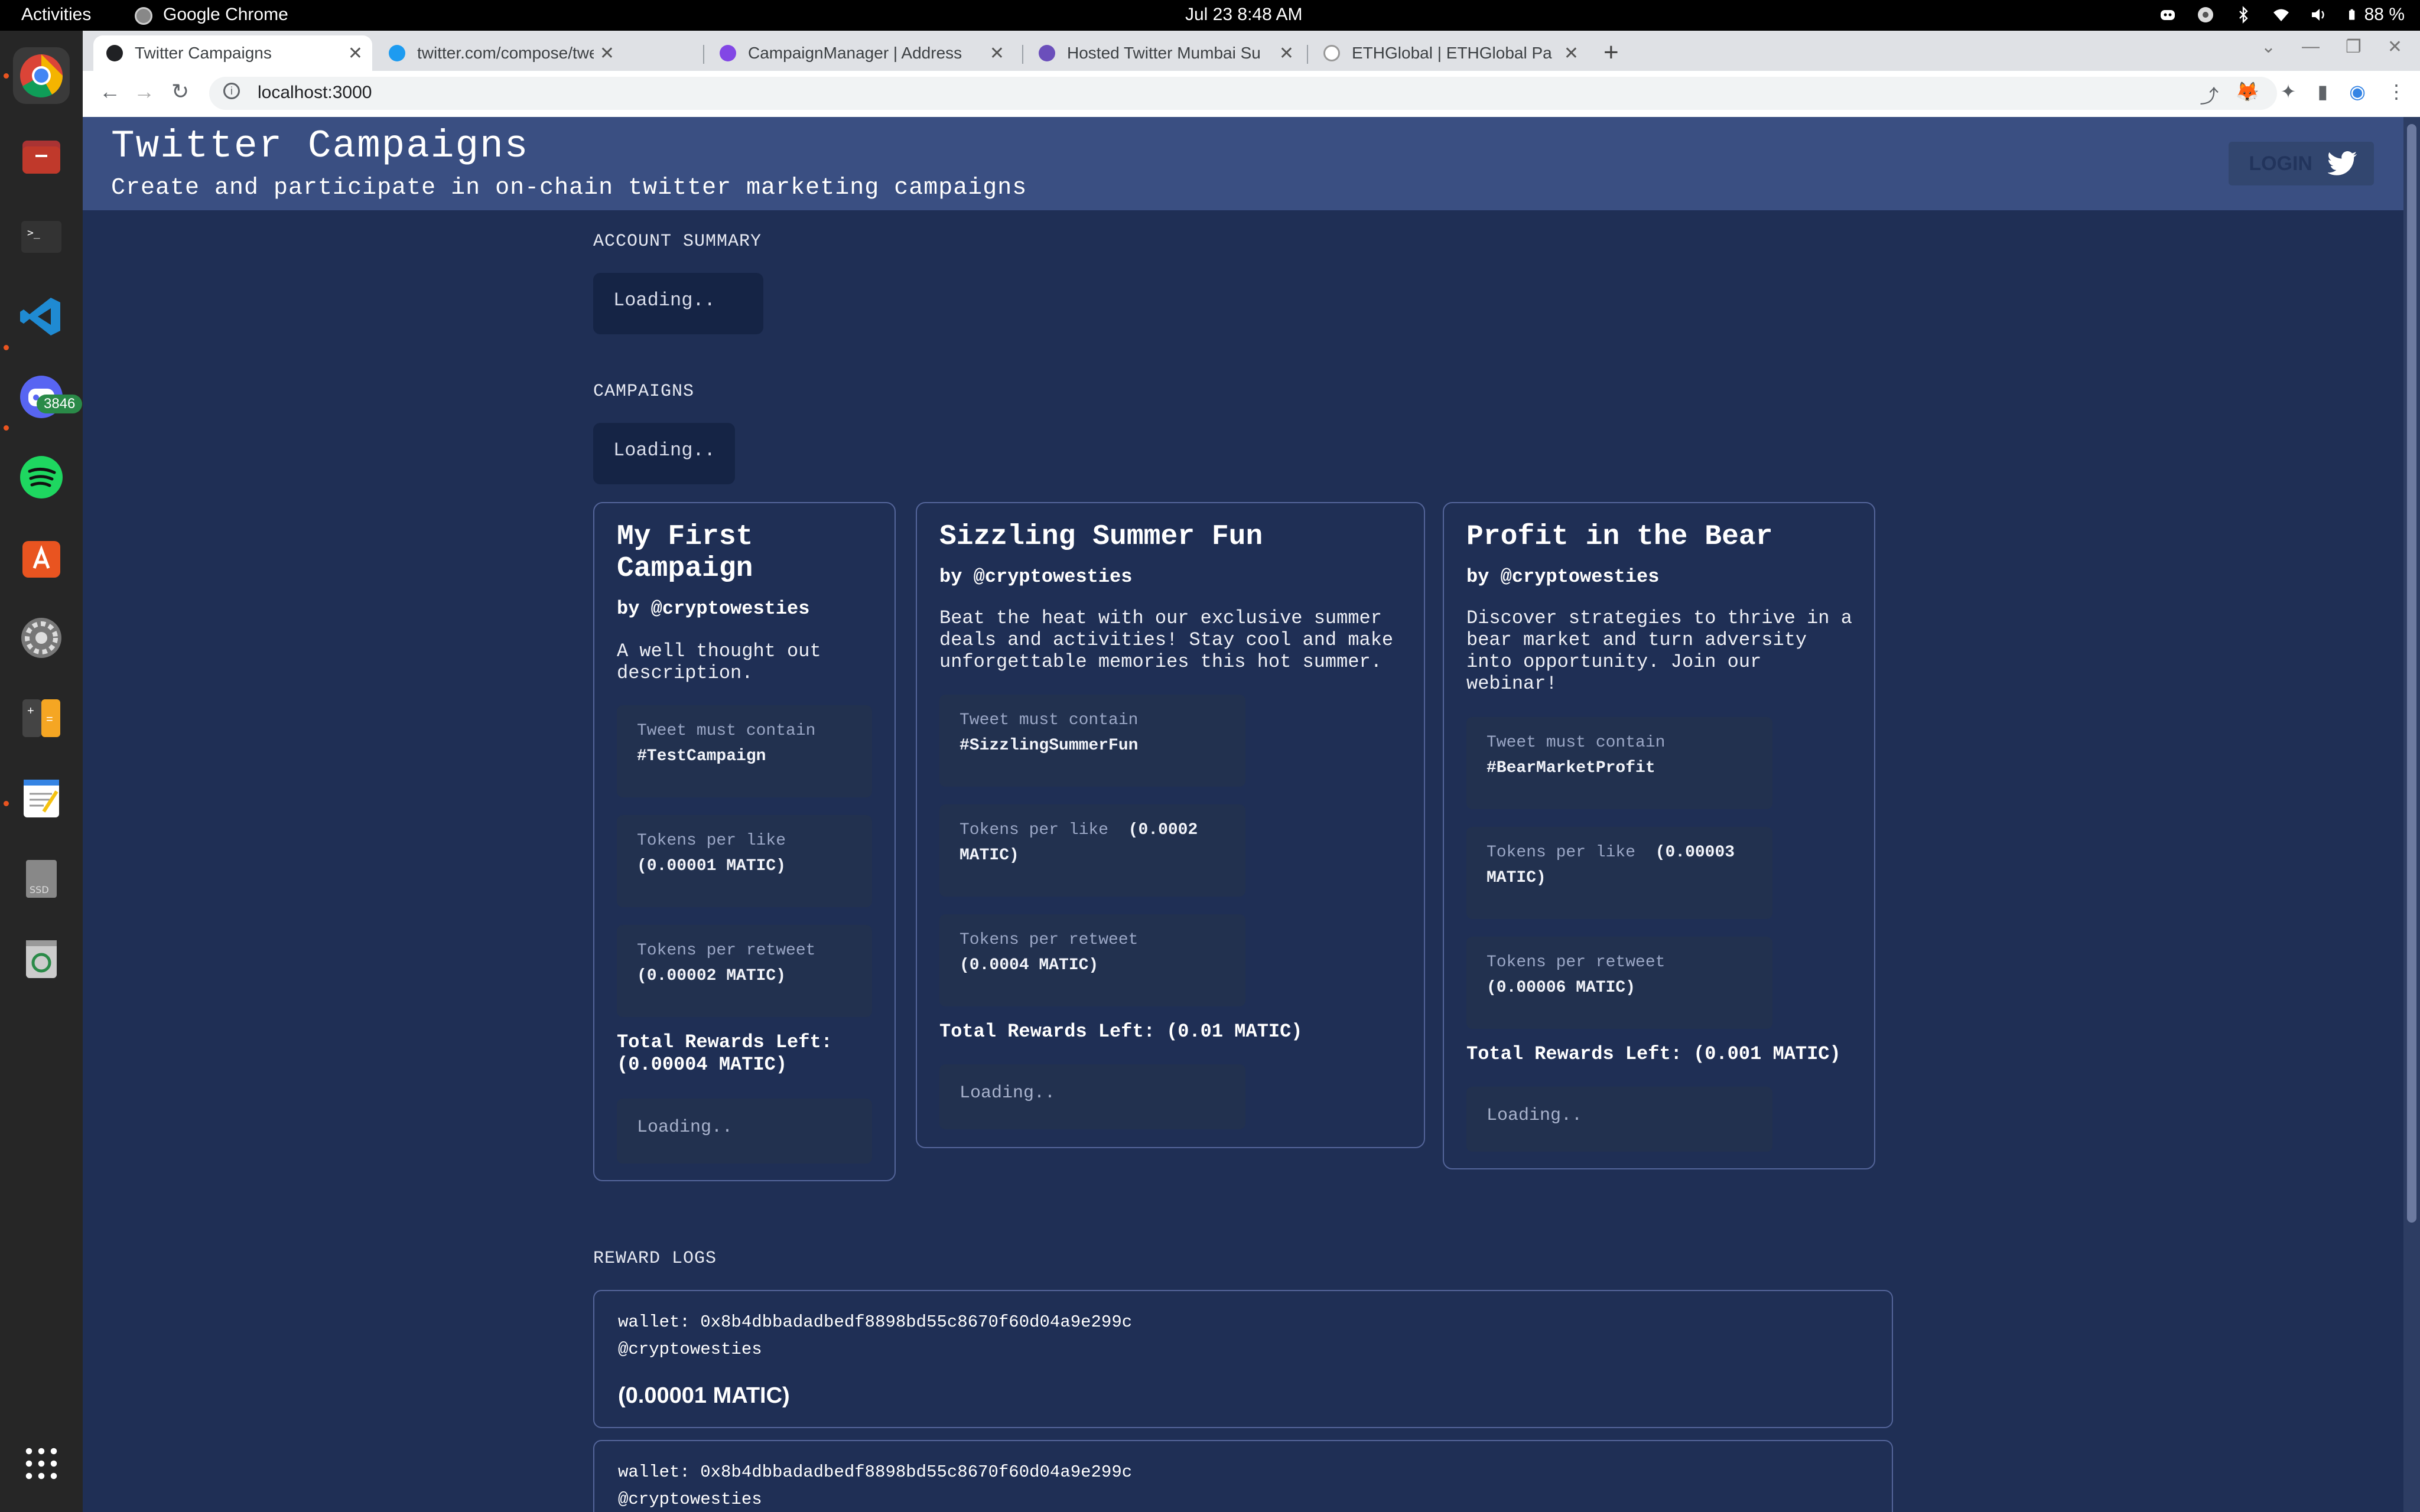 This screenshot has height=1512, width=2420. I want to click on metamask-extension-icon: 🦊, so click(2247, 91).